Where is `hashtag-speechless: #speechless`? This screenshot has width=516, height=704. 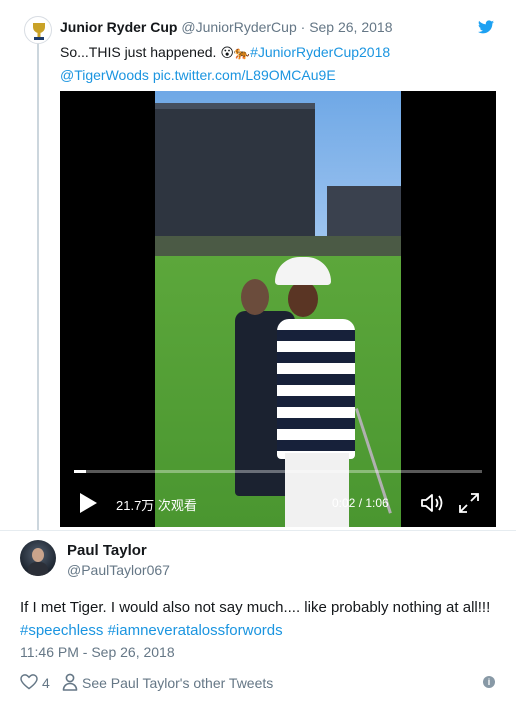 hashtag-speechless: #speechless is located at coordinates (61, 630).